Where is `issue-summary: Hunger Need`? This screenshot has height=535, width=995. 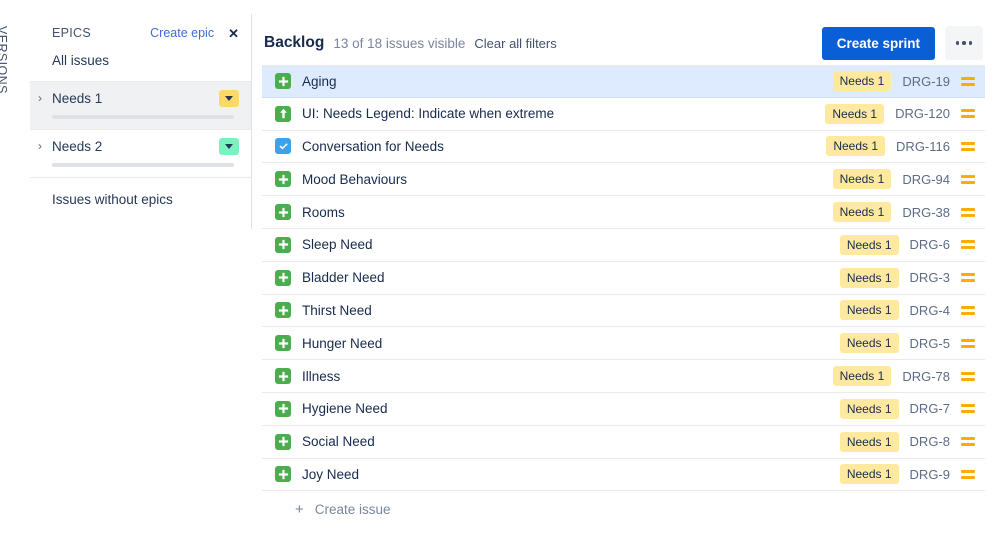 issue-summary: Hunger Need is located at coordinates (342, 343).